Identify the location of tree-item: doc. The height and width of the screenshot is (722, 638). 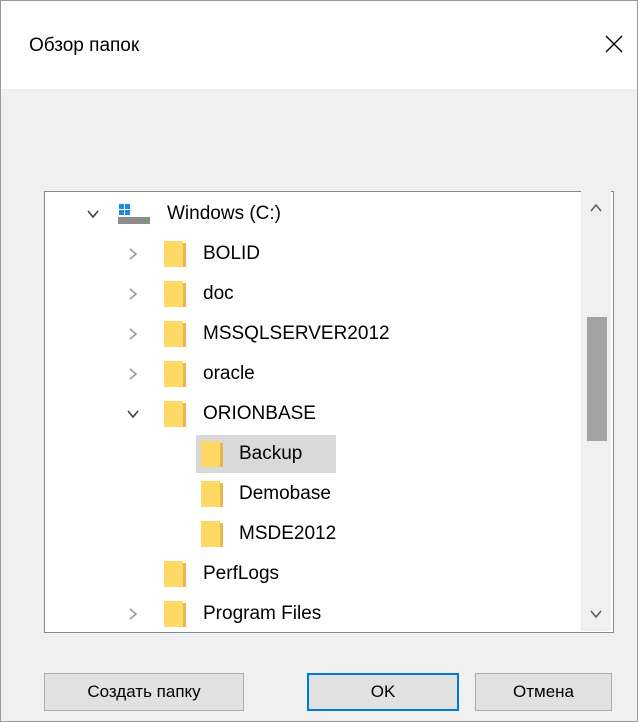
(315, 294).